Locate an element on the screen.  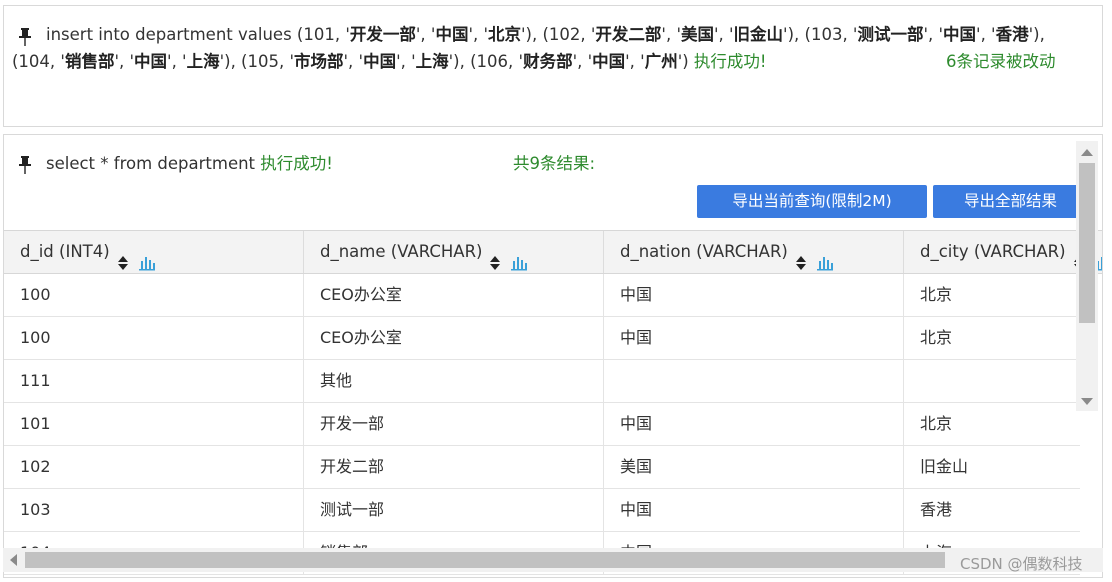
sql-fragment: (104, ' is located at coordinates (38, 61).